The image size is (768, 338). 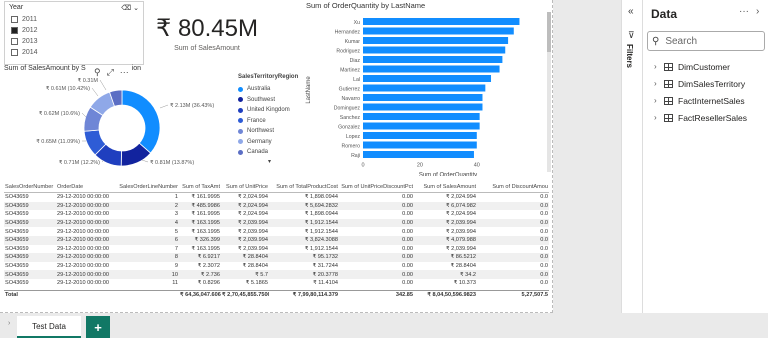 What do you see at coordinates (207, 33) in the screenshot?
I see `sales-kpi-card: ₹ 80.45M Sum of SalesAmount` at bounding box center [207, 33].